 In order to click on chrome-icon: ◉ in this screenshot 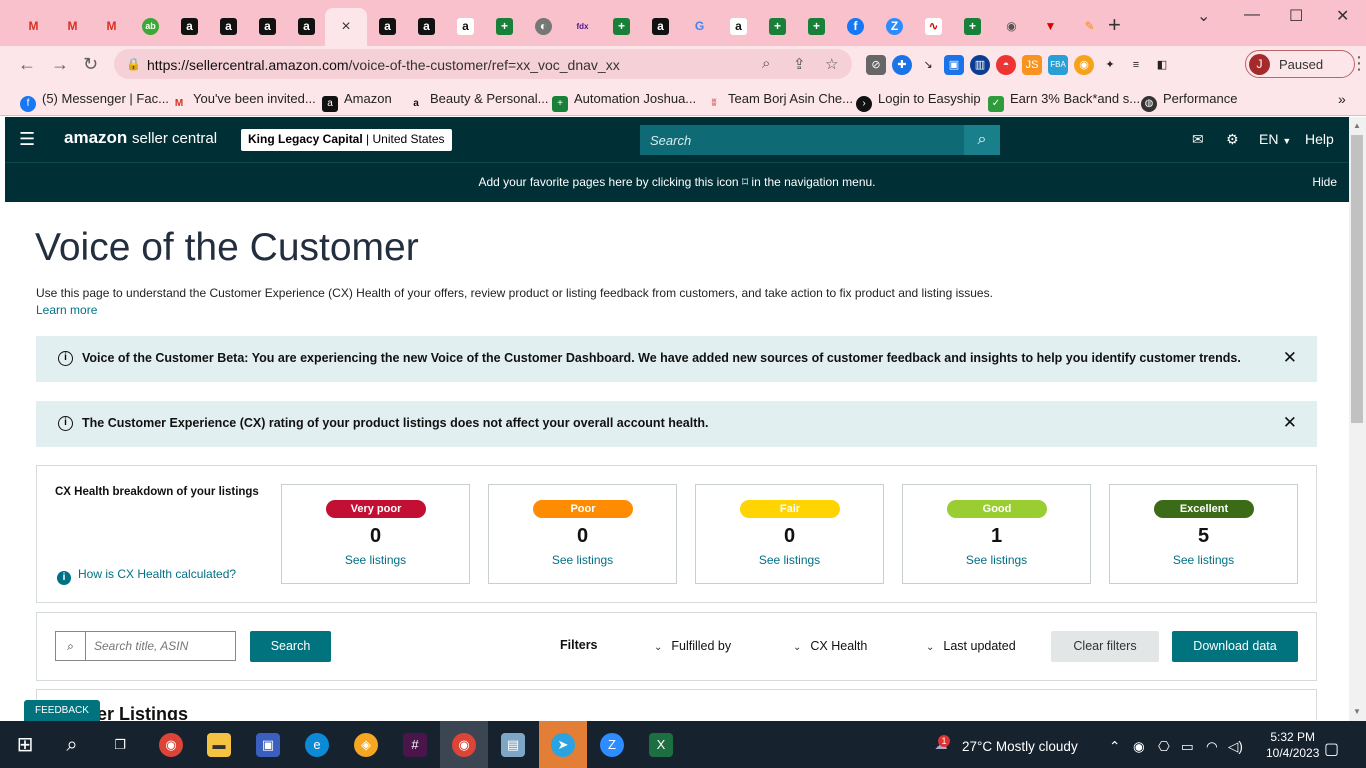, I will do `click(171, 745)`.